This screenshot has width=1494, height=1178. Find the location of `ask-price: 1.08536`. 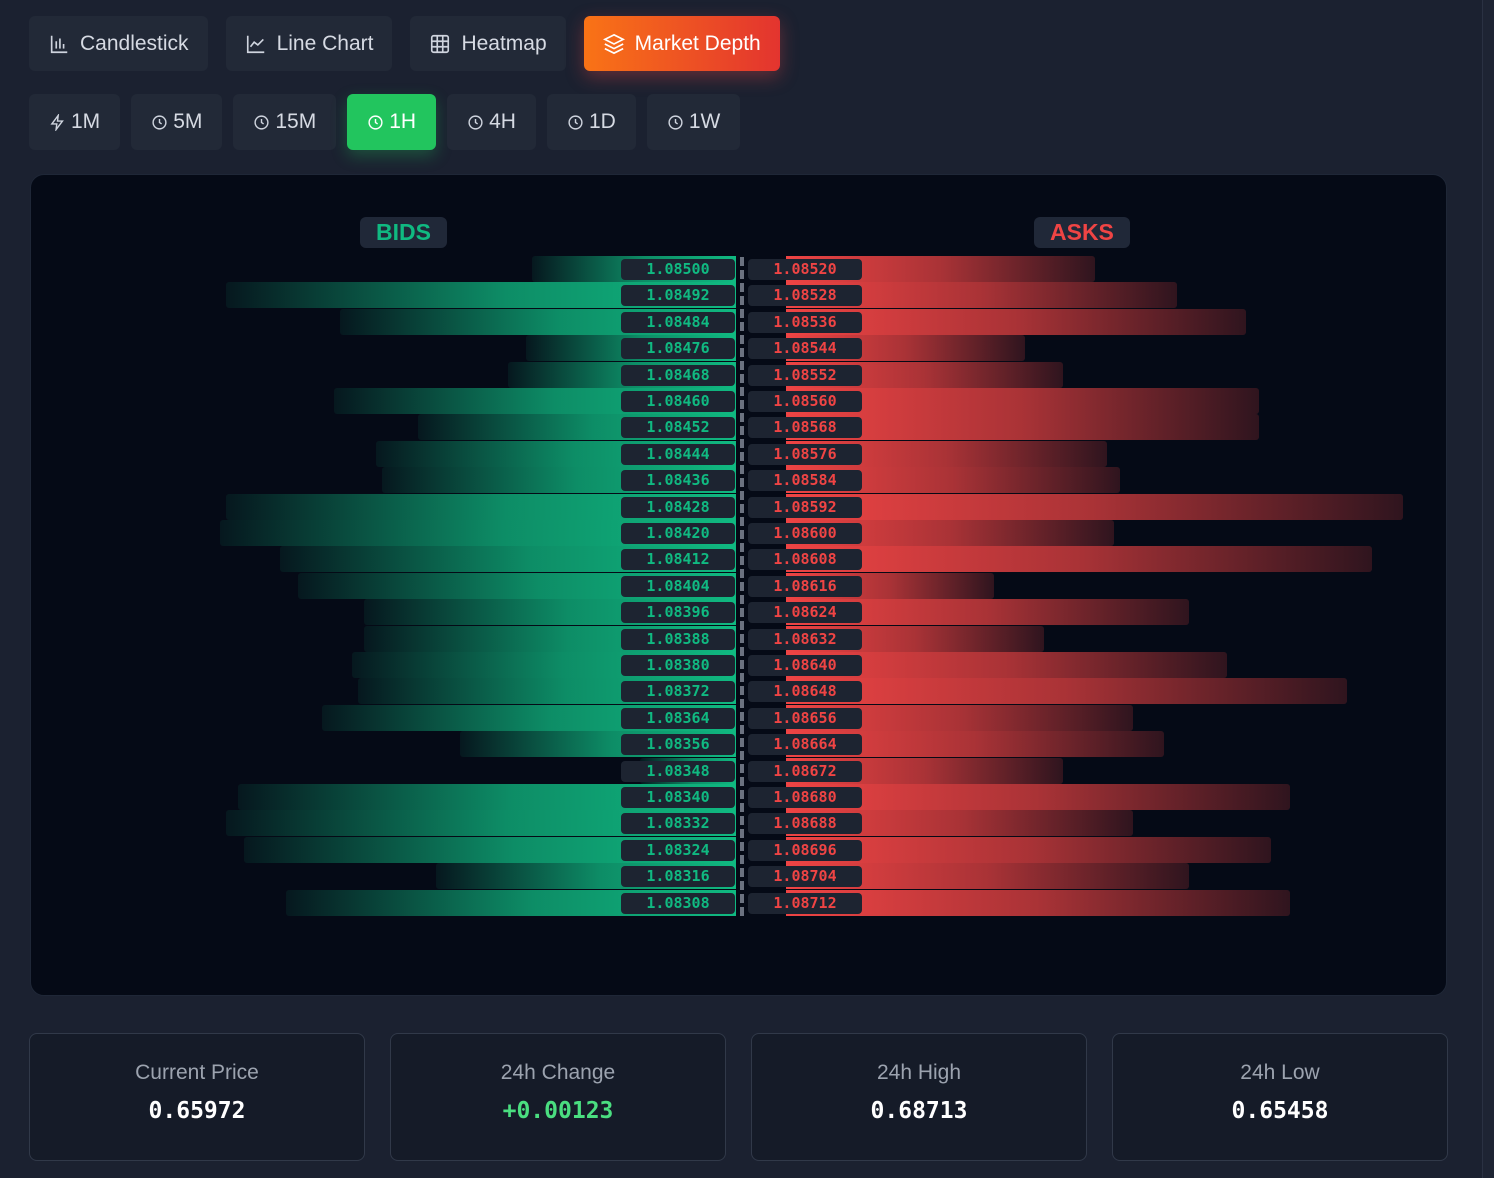

ask-price: 1.08536 is located at coordinates (805, 322).